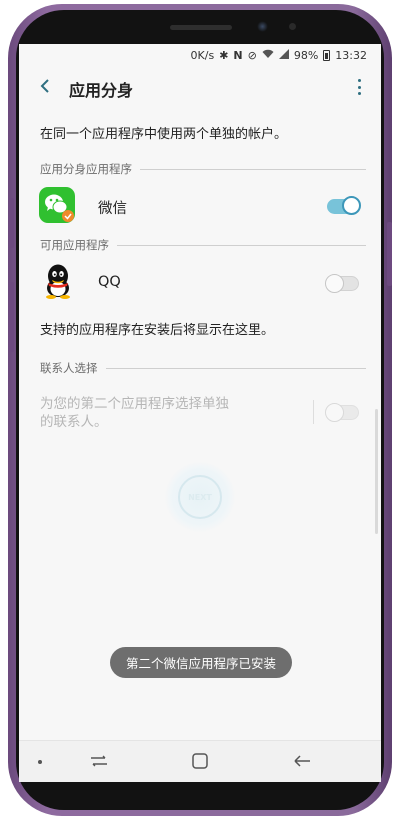  Describe the element at coordinates (164, 134) in the screenshot. I see `page-description: 在同一个应用程序中使用两个单独的帐户。` at that location.